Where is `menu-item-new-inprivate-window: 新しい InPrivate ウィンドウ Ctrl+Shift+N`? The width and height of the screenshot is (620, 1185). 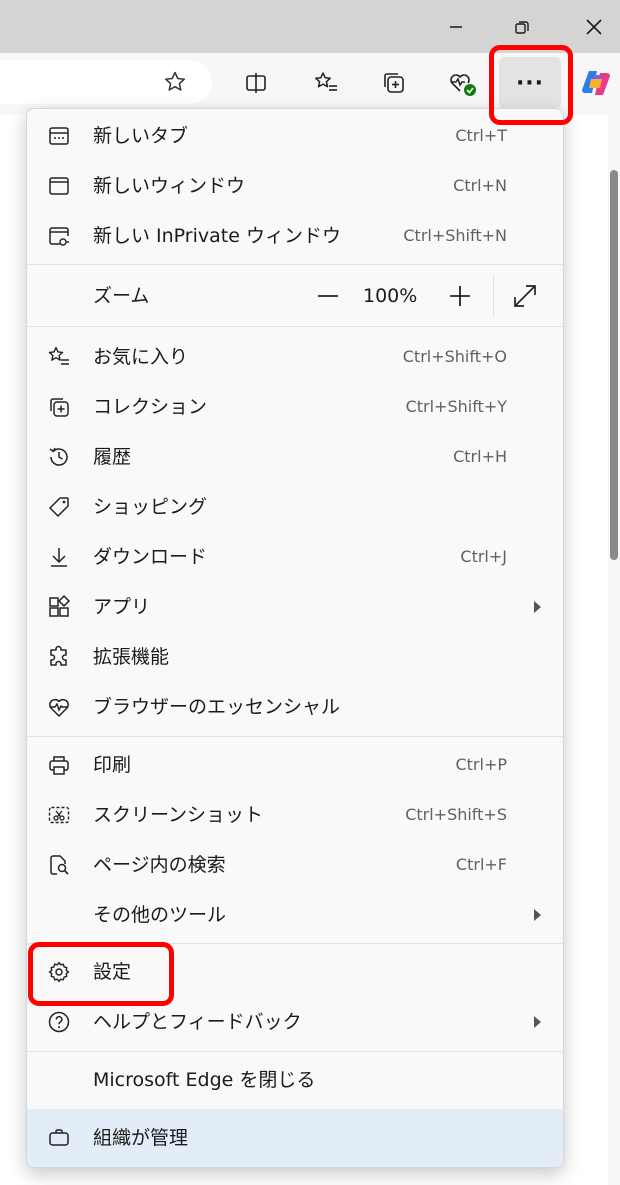
menu-item-new-inprivate-window: 新しい InPrivate ウィンドウ Ctrl+Shift+N is located at coordinates (295, 236).